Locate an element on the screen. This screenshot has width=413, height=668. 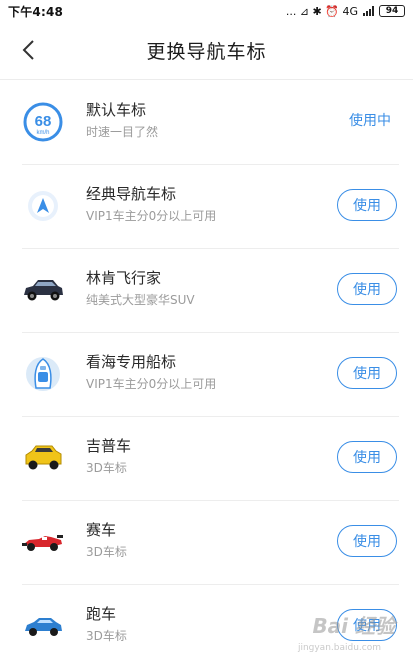
item-title: 吉普车 is located at coordinates (109, 446).